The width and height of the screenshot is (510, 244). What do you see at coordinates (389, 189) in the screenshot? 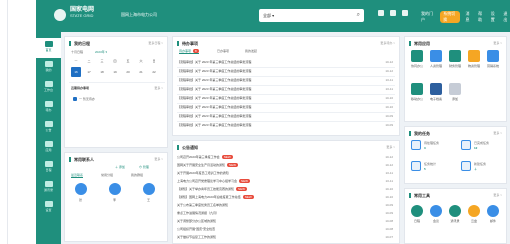
I see `notice-row-date: 10-10` at bounding box center [389, 189].